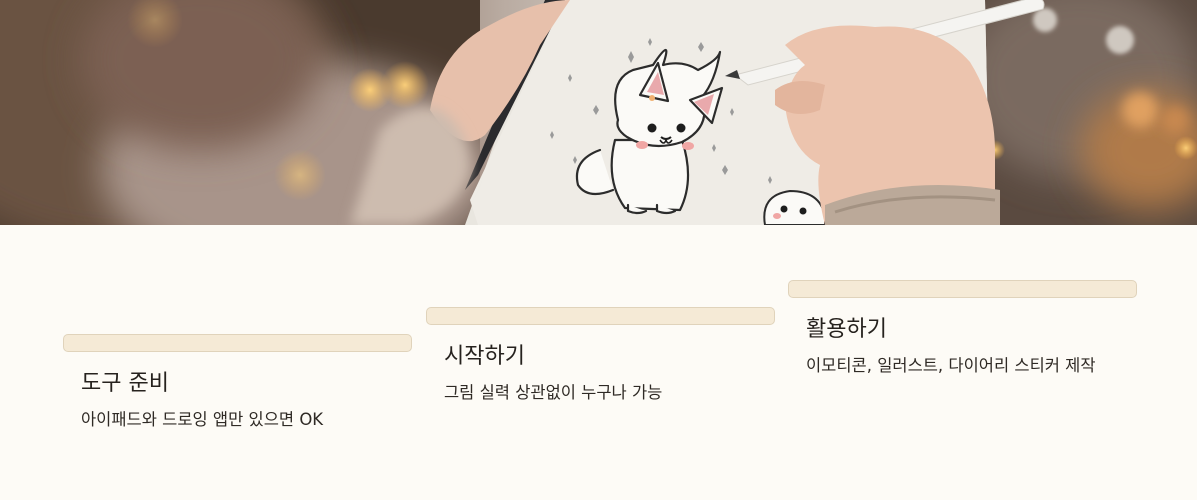  What do you see at coordinates (237, 383) in the screenshot?
I see `feature-card-tools: 도구 준비 아이패드와 드로잉 앱만 있으면 OK` at bounding box center [237, 383].